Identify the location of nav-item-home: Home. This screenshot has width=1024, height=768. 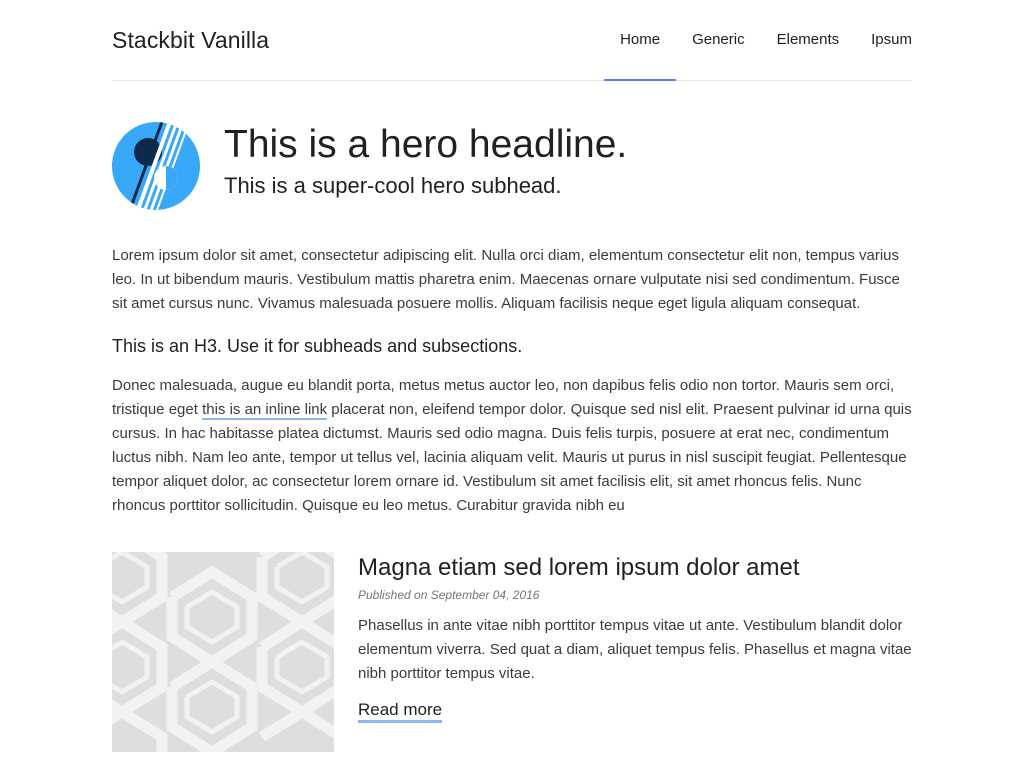
(640, 40).